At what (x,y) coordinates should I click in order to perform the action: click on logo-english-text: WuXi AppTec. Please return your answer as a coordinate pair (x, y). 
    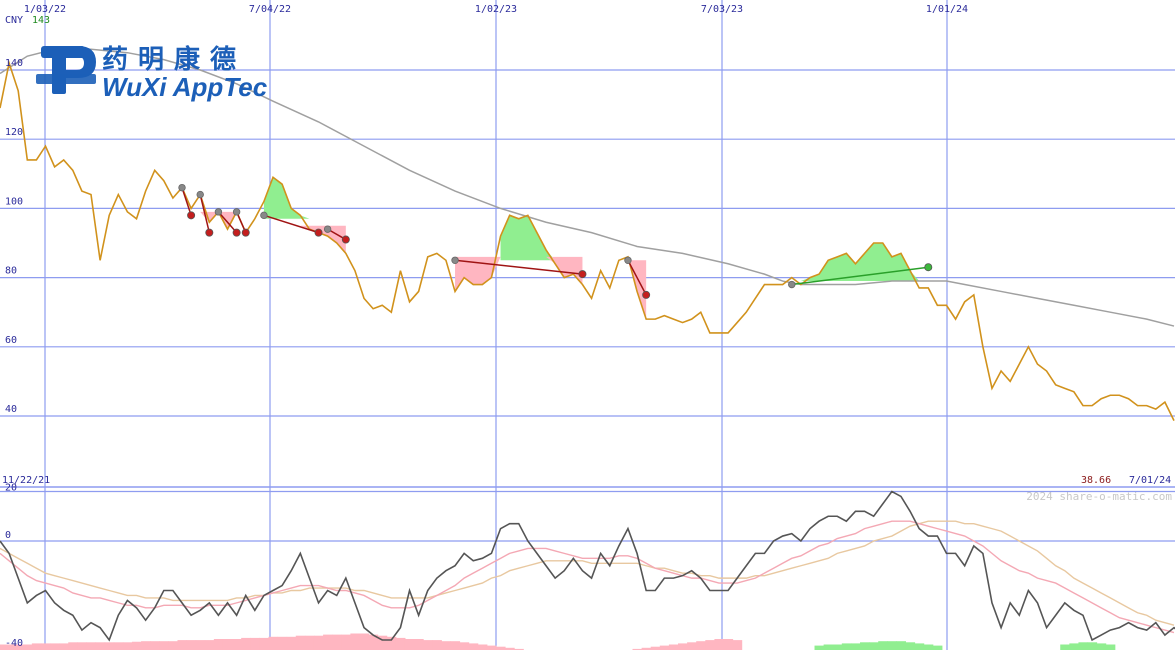
    Looking at the image, I should click on (185, 87).